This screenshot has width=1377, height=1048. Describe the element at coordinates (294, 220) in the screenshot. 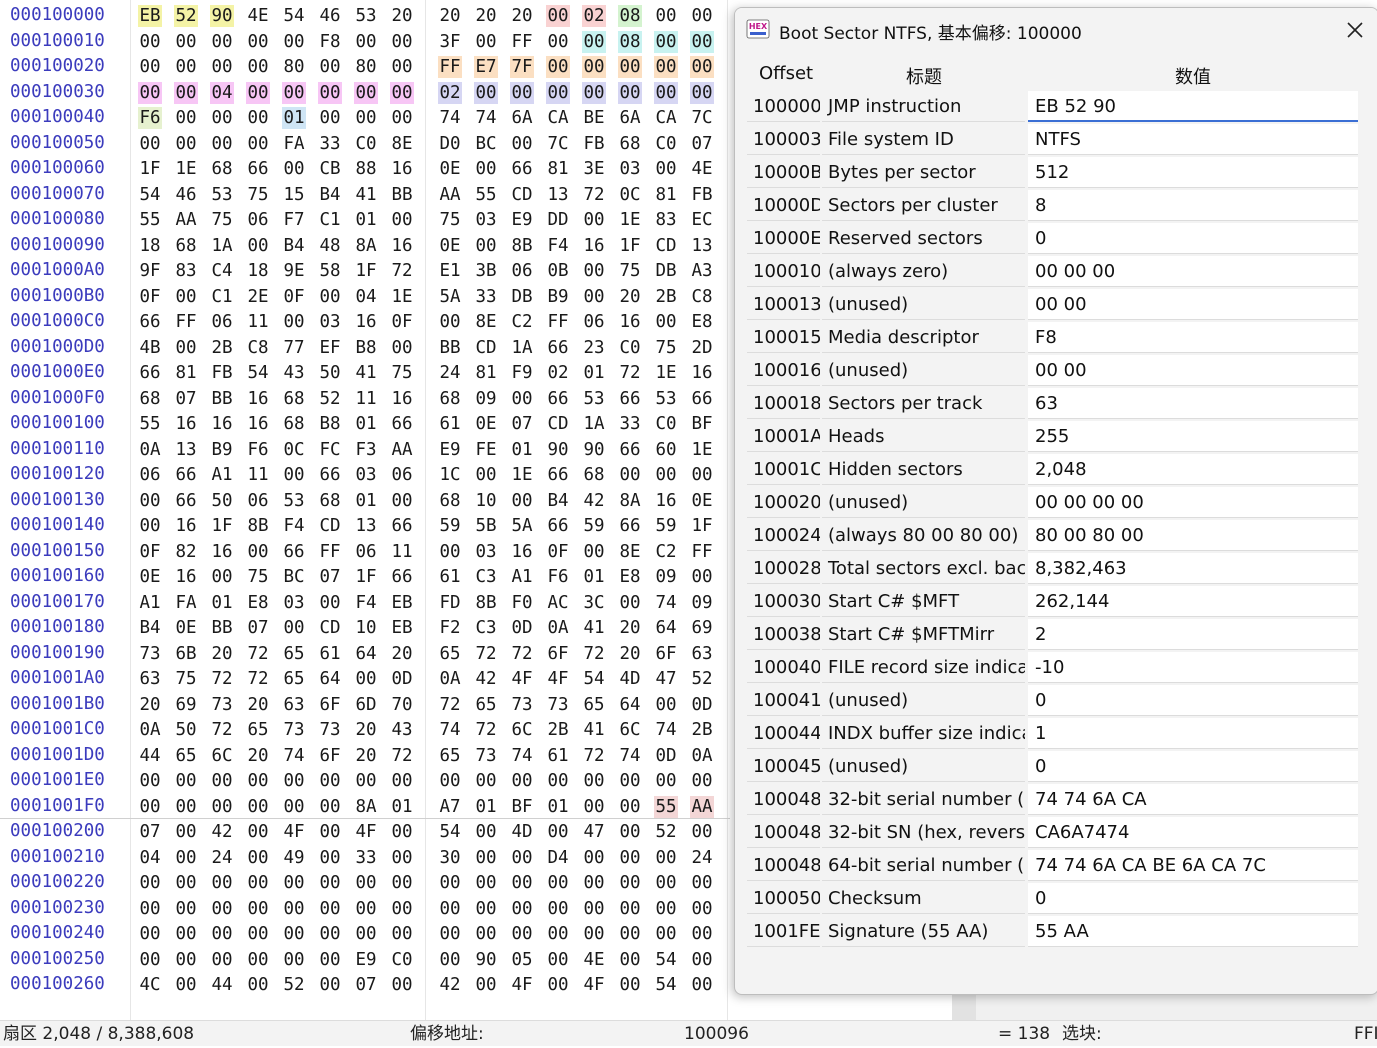

I see `hex-byte: F7` at that location.